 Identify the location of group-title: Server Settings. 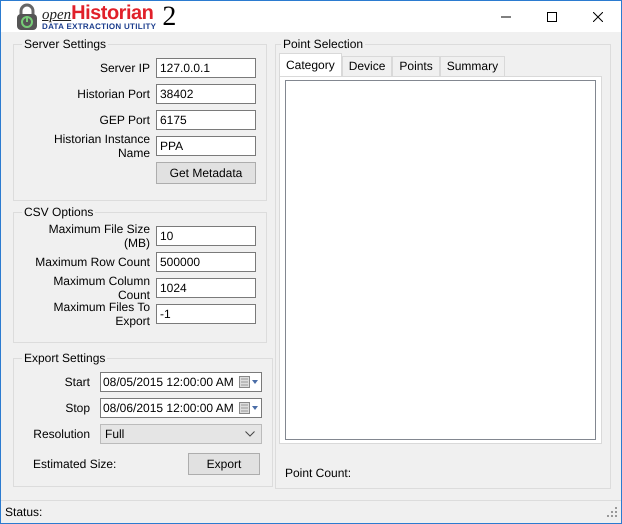
(65, 44).